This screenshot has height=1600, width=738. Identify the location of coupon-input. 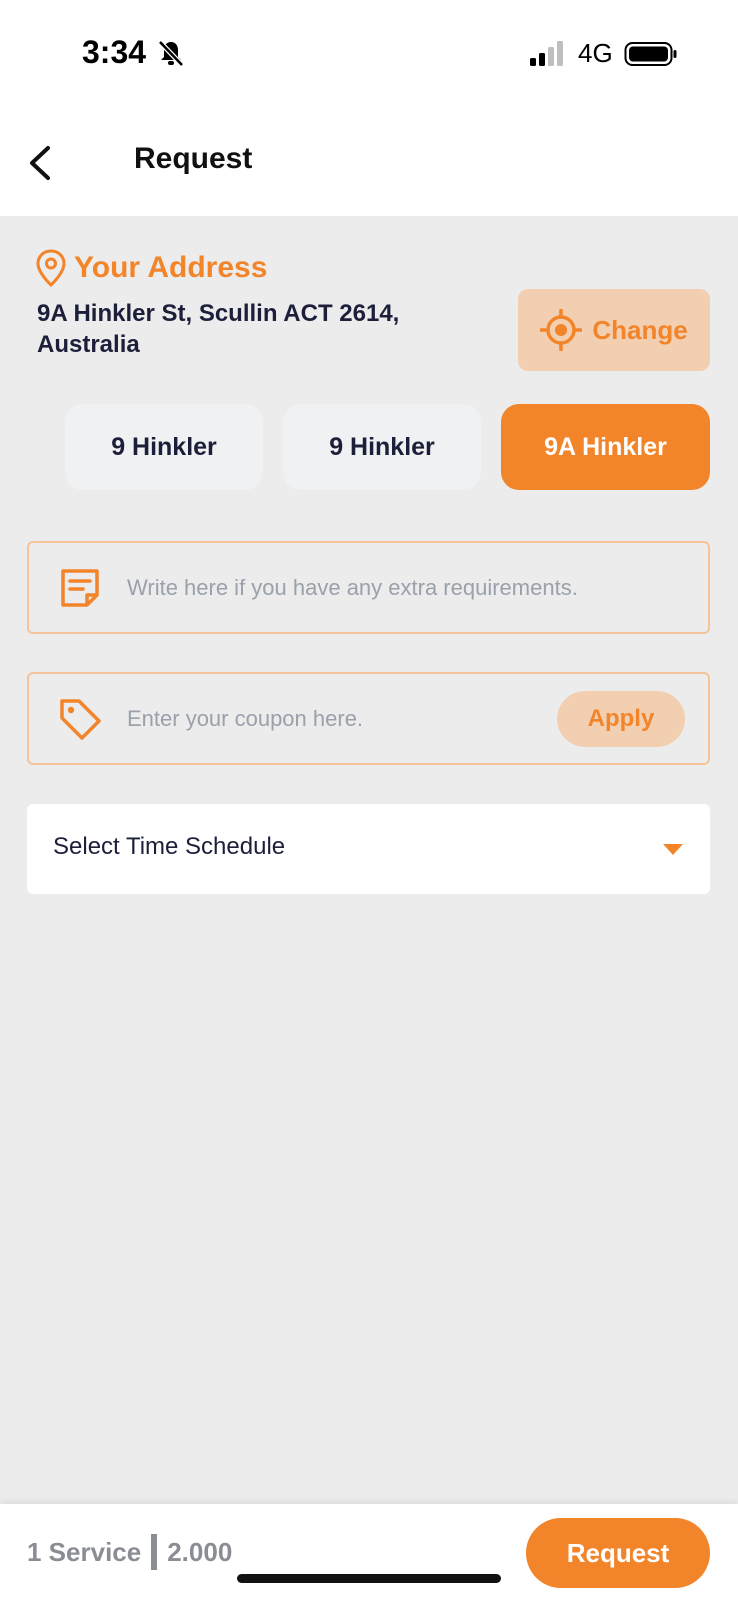
(337, 719).